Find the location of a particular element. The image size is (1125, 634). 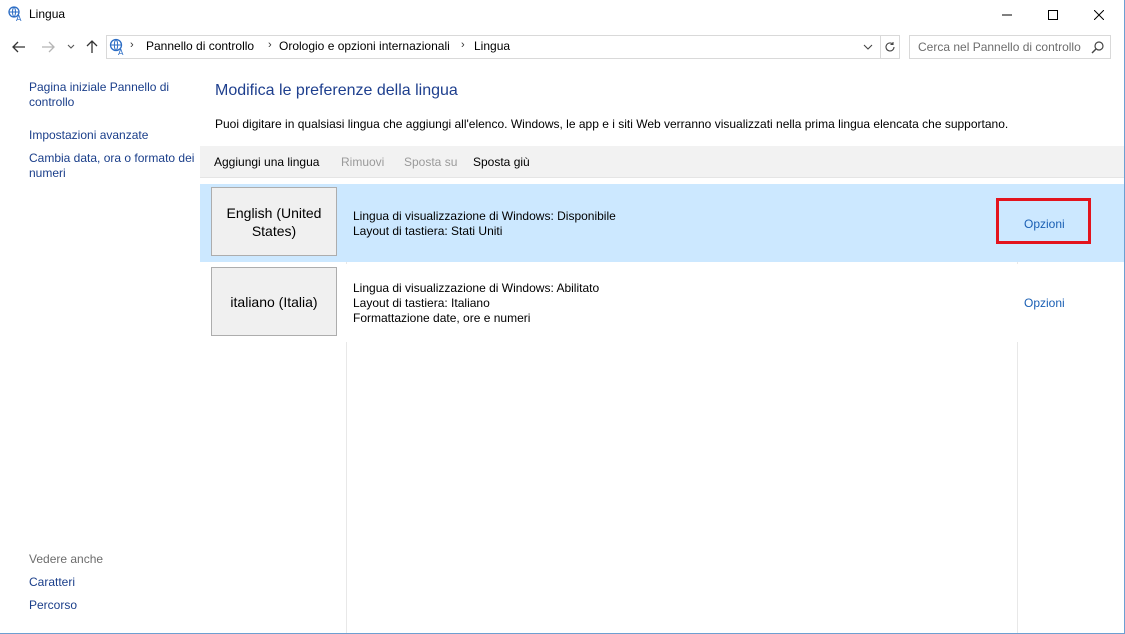

recent-locations-button is located at coordinates (71, 47).